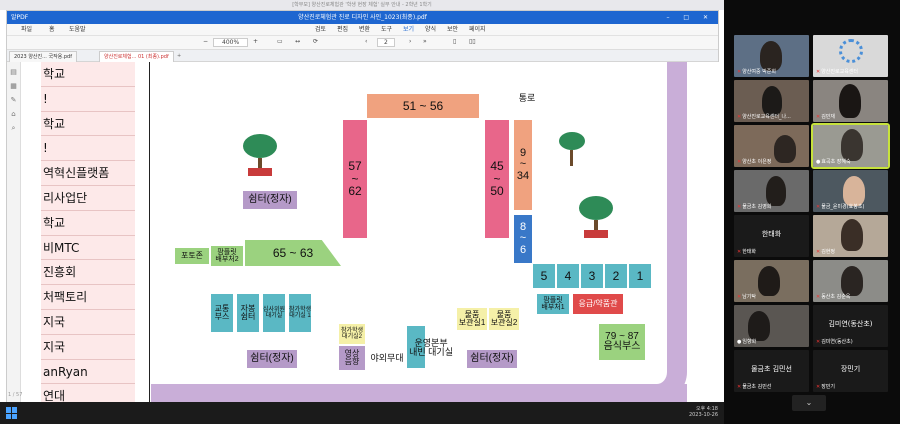 The height and width of the screenshot is (424, 900). Describe the element at coordinates (850, 371) in the screenshot. I see `participant-tile: 장민기 ✕ 장민기` at that location.